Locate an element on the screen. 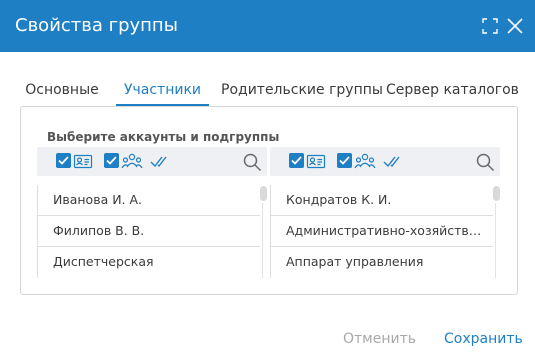 This screenshot has height=358, width=535. list-item: Аппарат управления is located at coordinates (381, 262).